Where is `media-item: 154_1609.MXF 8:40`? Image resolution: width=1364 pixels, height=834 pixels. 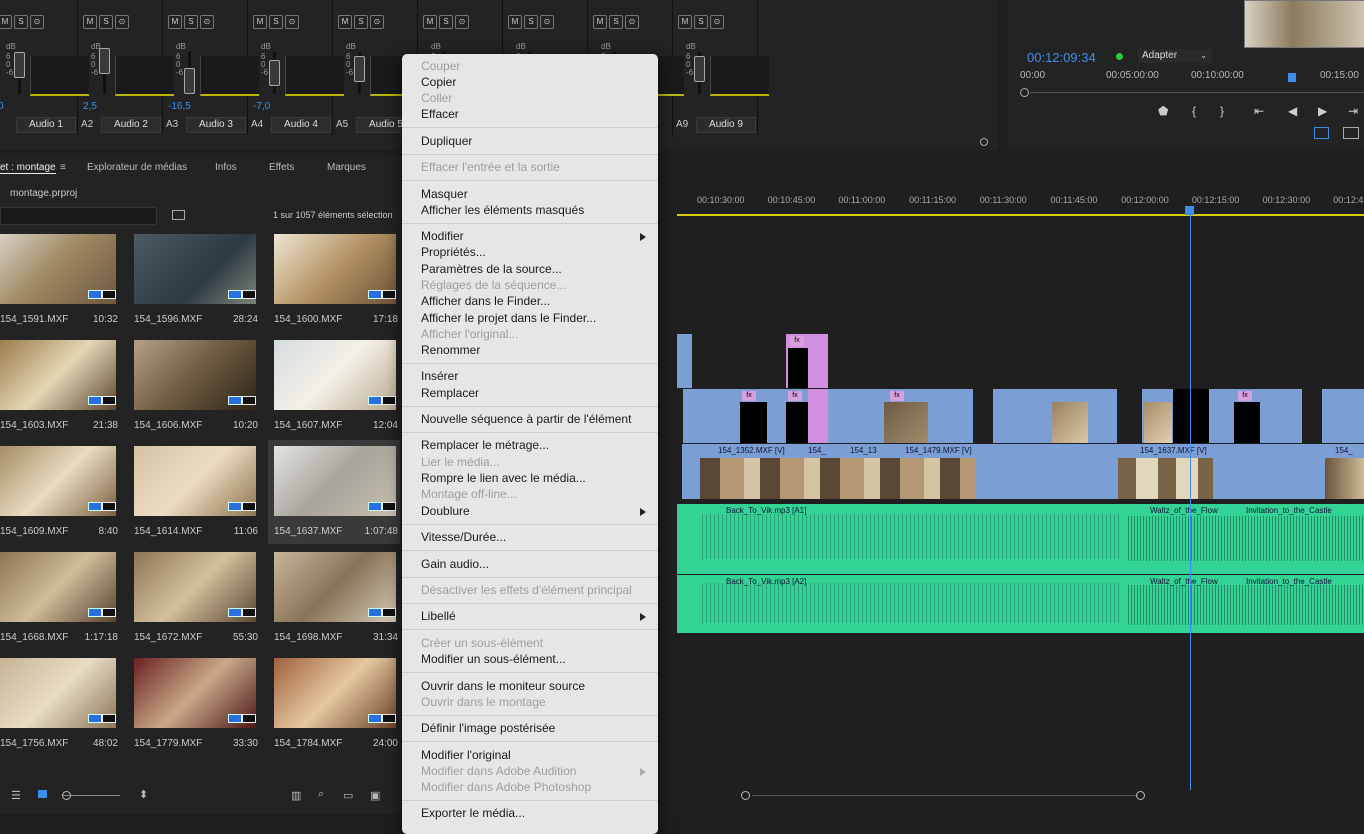 media-item: 154_1609.MXF 8:40 is located at coordinates (63, 492).